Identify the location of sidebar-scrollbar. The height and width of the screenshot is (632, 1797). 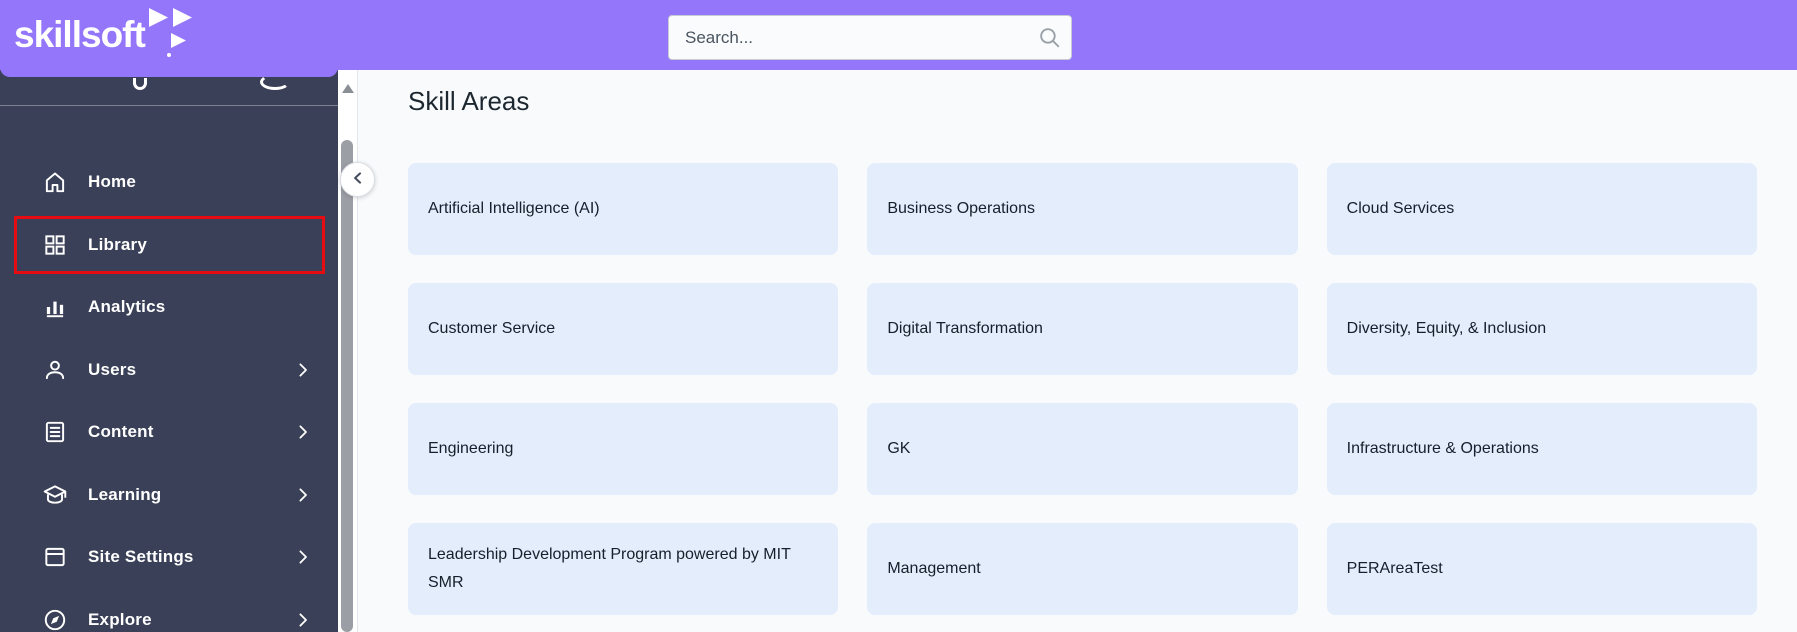
(348, 351).